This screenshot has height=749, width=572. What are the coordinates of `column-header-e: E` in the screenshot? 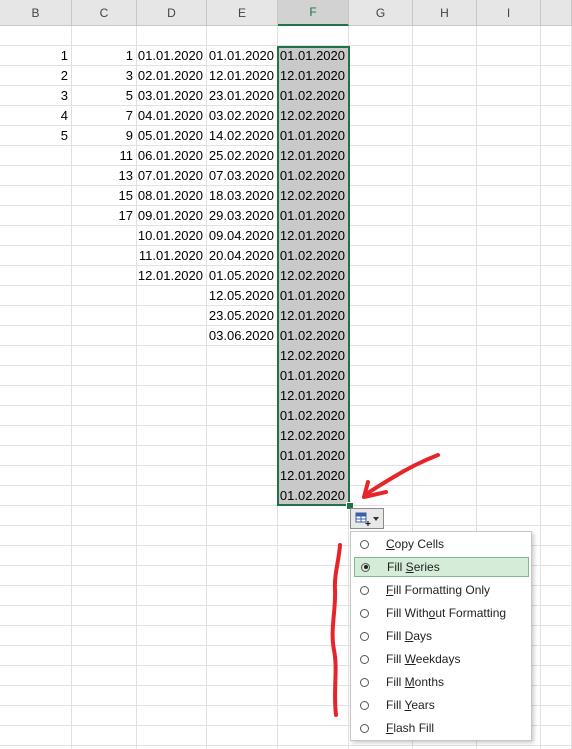 It's located at (242, 13).